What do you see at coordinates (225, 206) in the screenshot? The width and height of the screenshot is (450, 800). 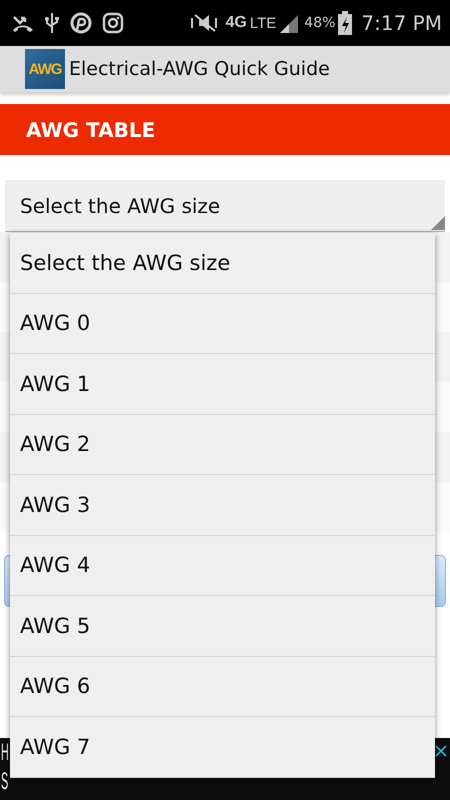 I see `size-spinner: Select the AWG size` at bounding box center [225, 206].